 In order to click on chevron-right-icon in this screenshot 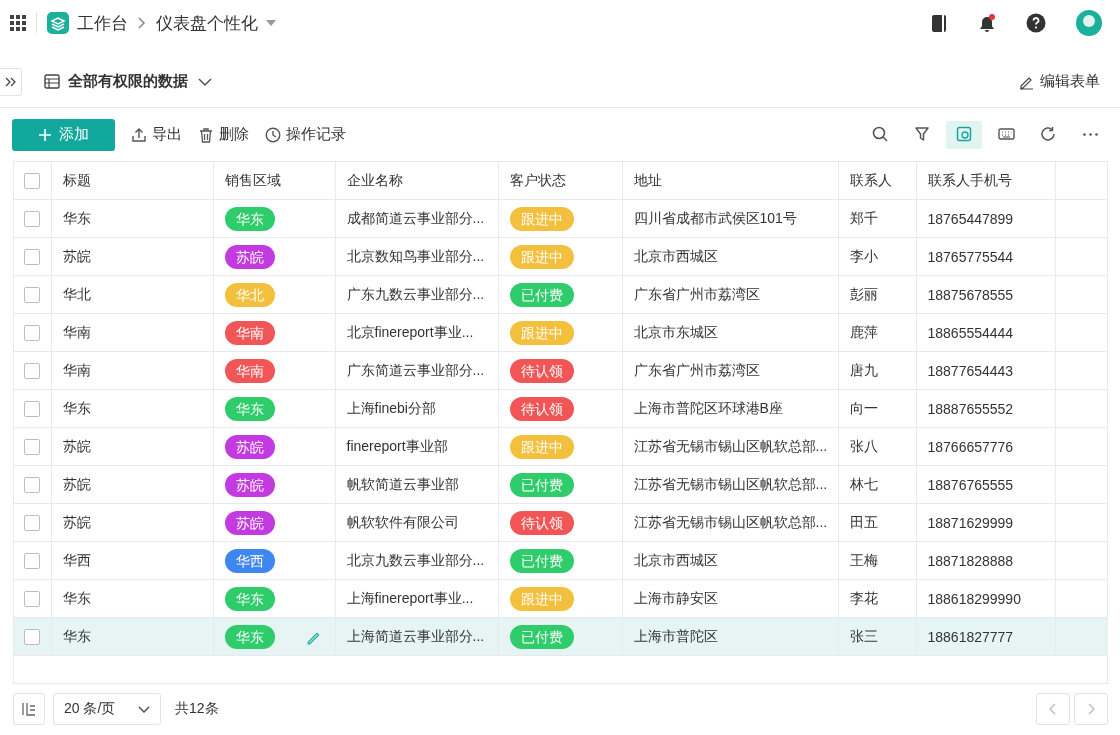, I will do `click(1091, 709)`.